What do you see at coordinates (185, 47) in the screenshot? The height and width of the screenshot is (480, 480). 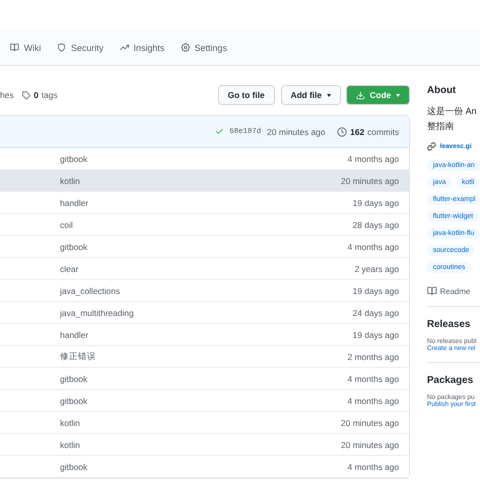 I see `gear-icon` at bounding box center [185, 47].